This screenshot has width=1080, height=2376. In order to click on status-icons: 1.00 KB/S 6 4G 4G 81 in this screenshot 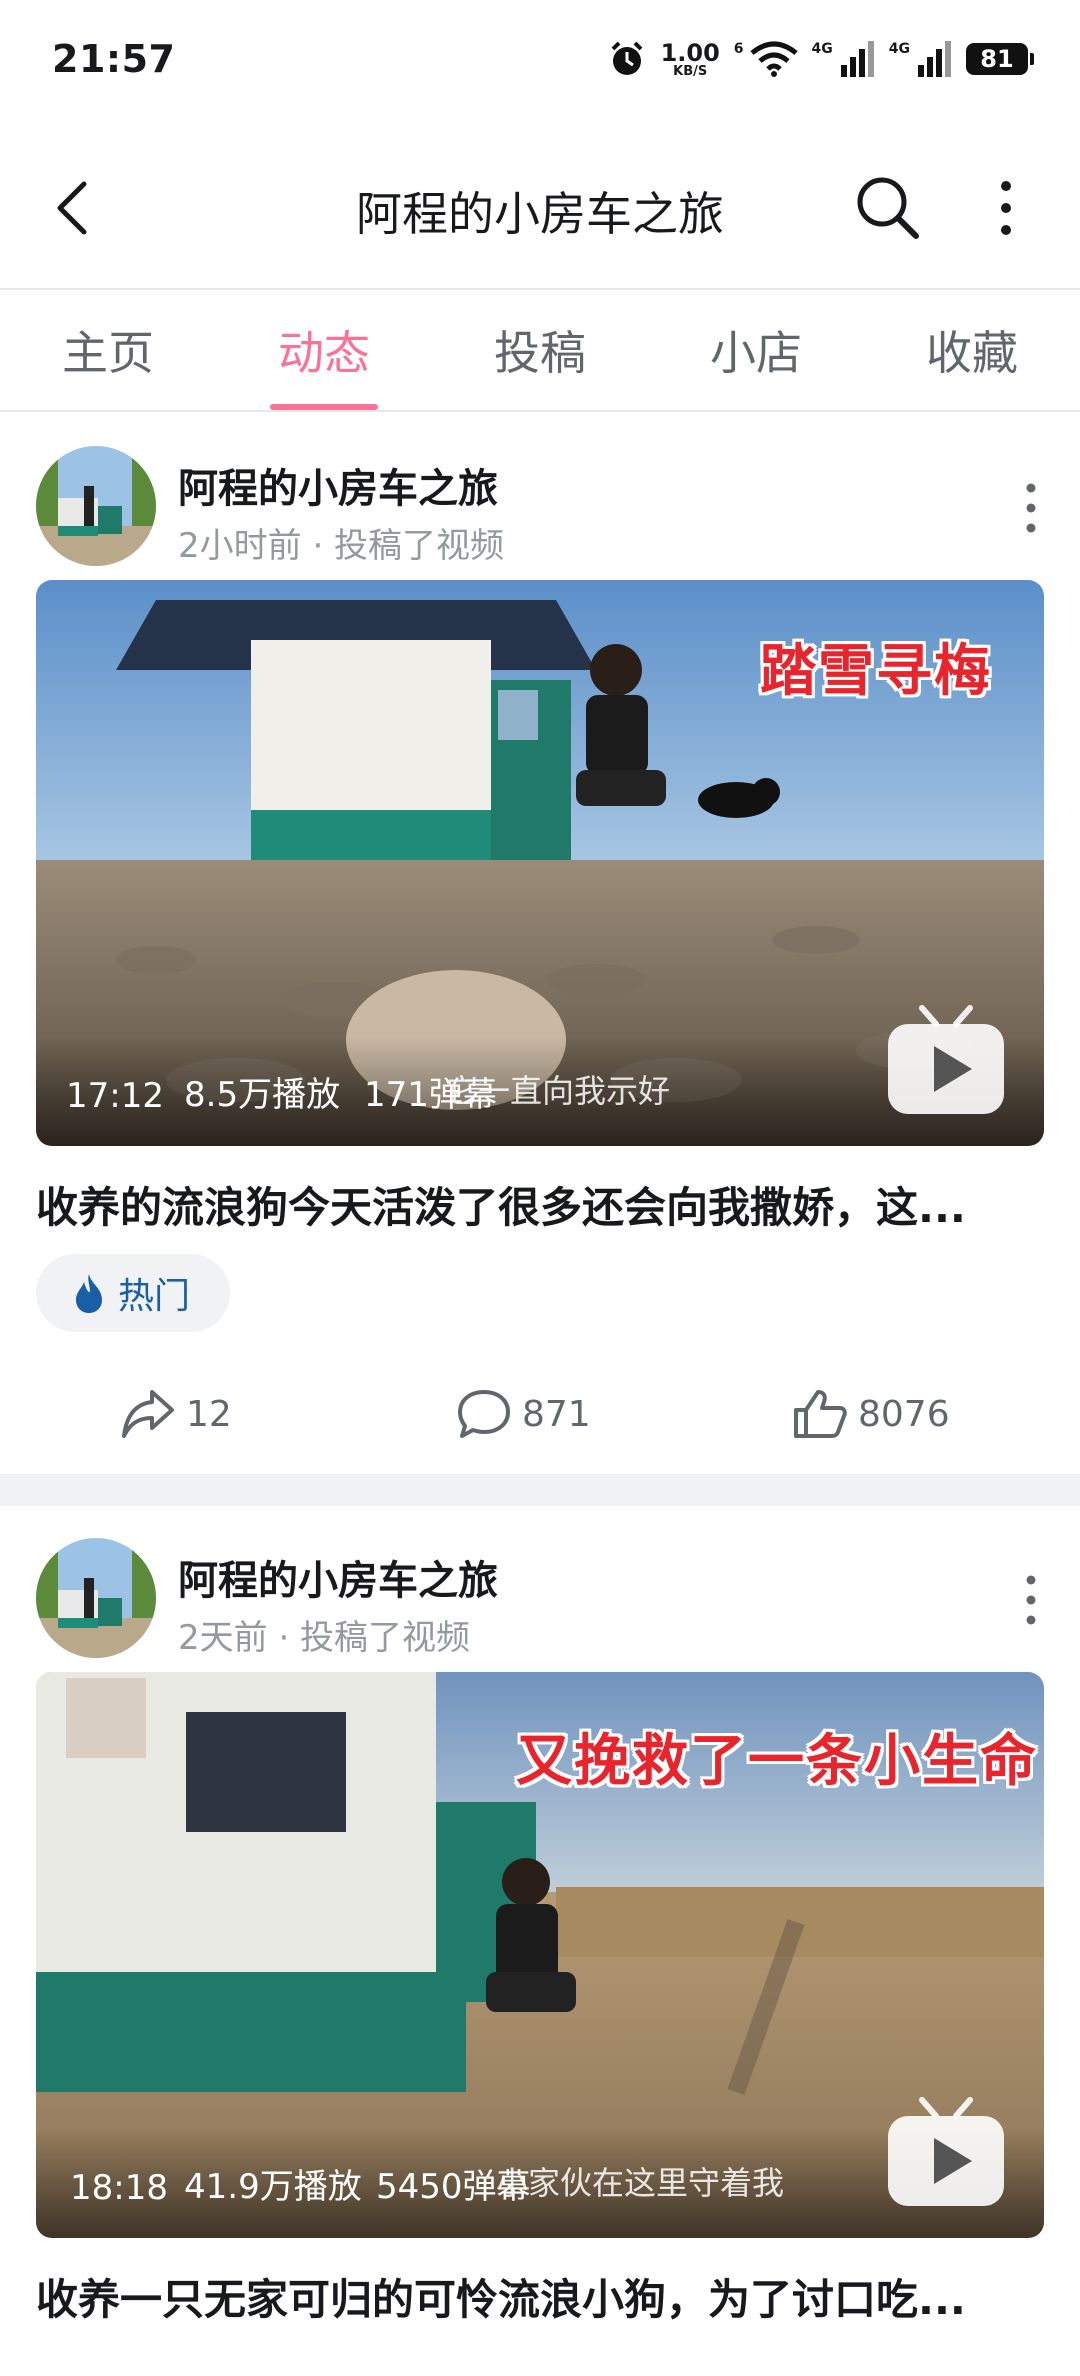, I will do `click(820, 59)`.